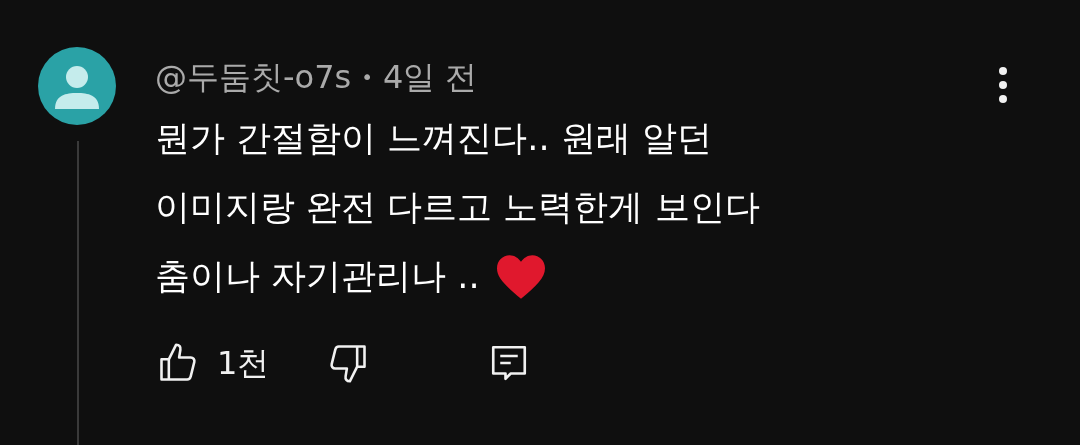 The width and height of the screenshot is (1080, 445). What do you see at coordinates (253, 77) in the screenshot?
I see `comment-author: @두둠칫-o7s` at bounding box center [253, 77].